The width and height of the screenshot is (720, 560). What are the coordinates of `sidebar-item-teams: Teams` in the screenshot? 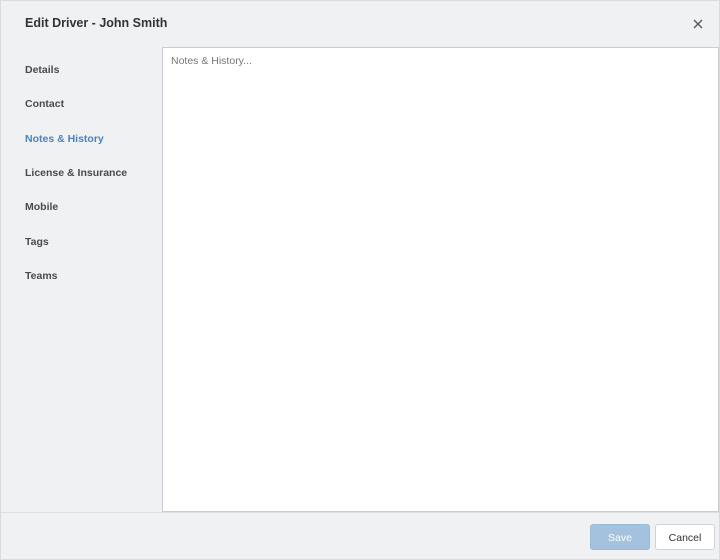 It's located at (41, 276).